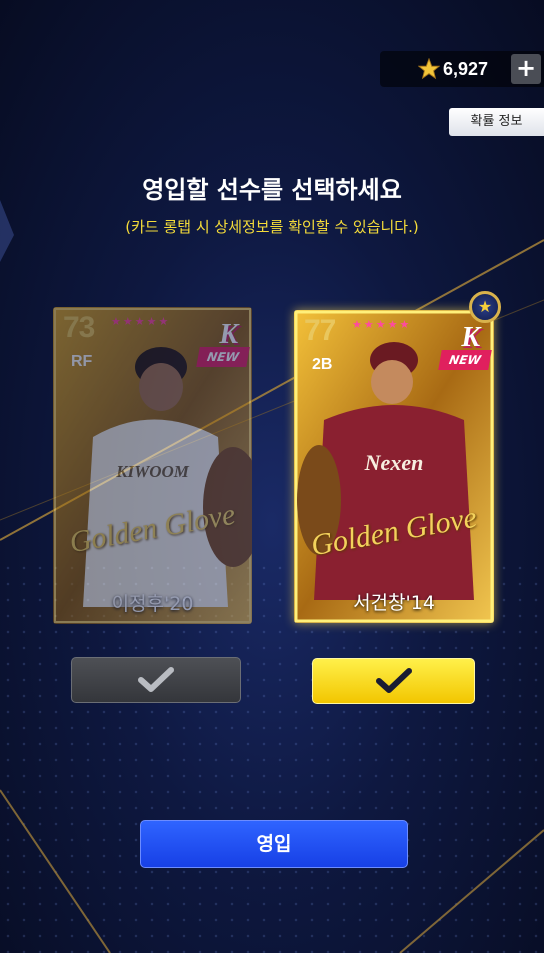  What do you see at coordinates (272, 227) in the screenshot?
I see `page-subtitle: (카드 롱탭 시 상세정보를 확인할 수 있습니다.)` at bounding box center [272, 227].